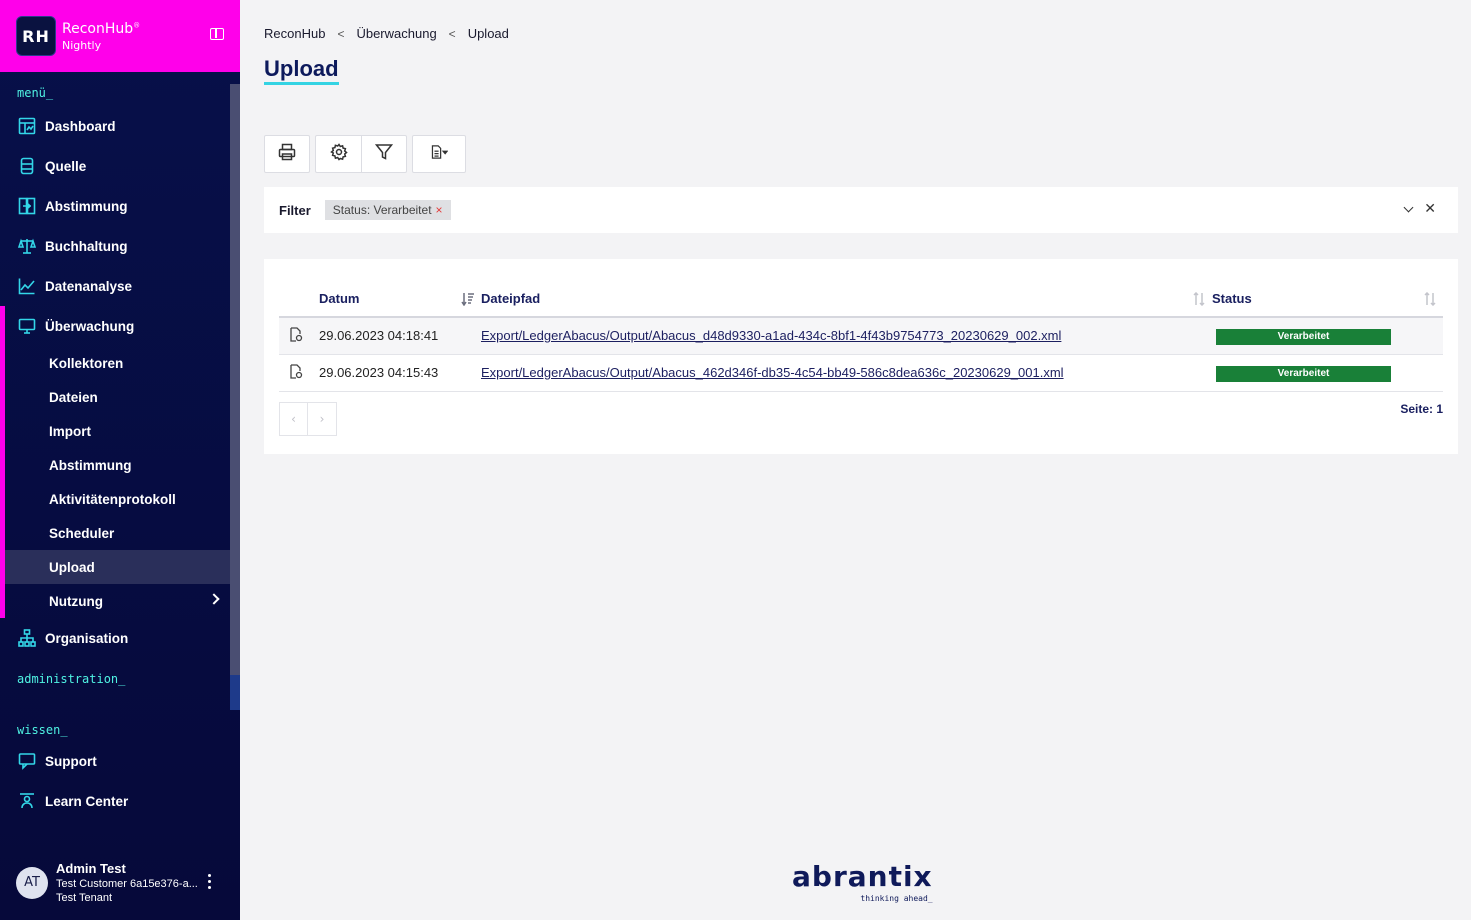  I want to click on export-dropdown-button, so click(439, 154).